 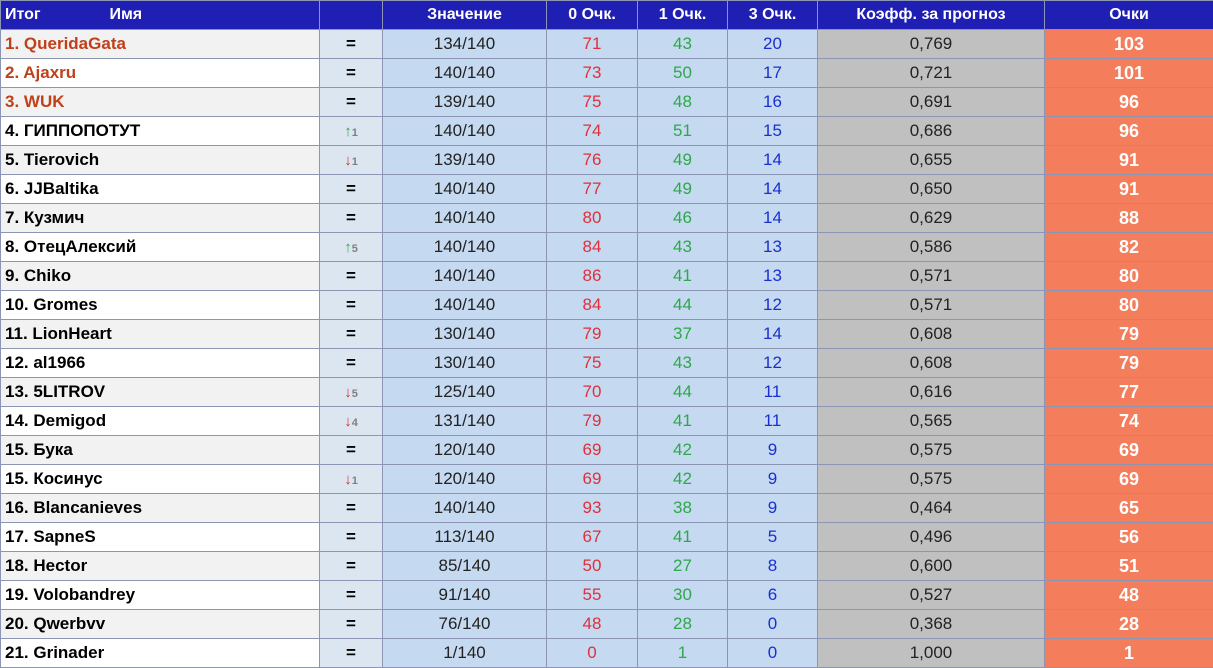 I want to click on value-cell: 76/140, so click(x=465, y=624).